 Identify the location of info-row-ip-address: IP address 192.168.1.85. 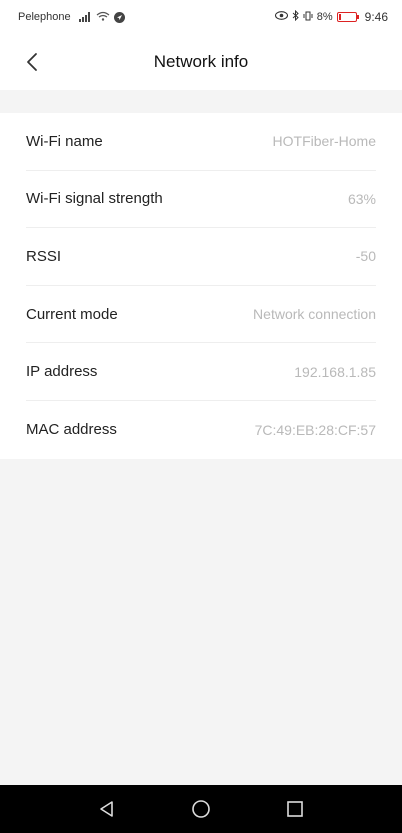
(201, 372).